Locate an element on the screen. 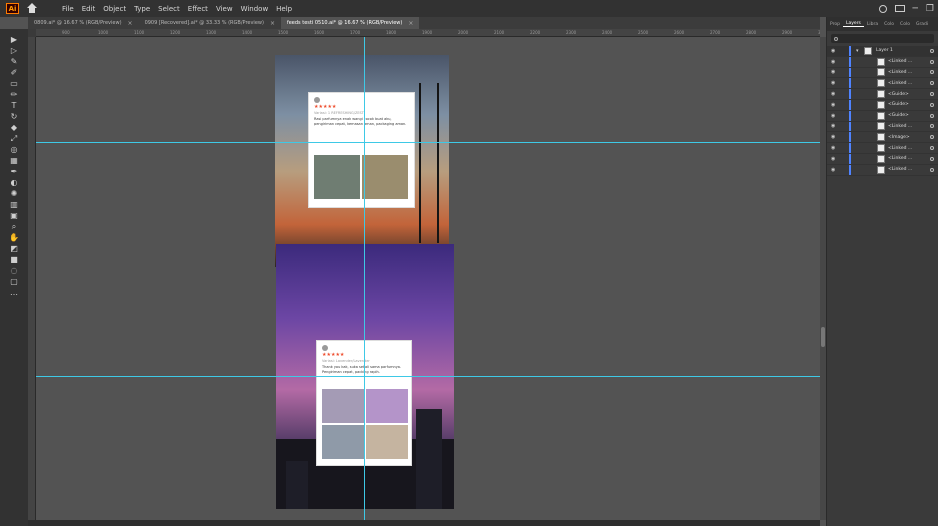 The image size is (938, 526). panel-tab-prop: Prop is located at coordinates (835, 24).